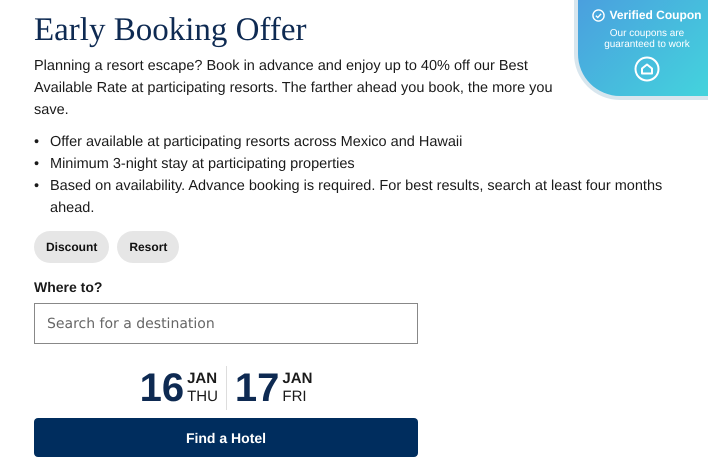  I want to click on date-day: 16, so click(162, 388).